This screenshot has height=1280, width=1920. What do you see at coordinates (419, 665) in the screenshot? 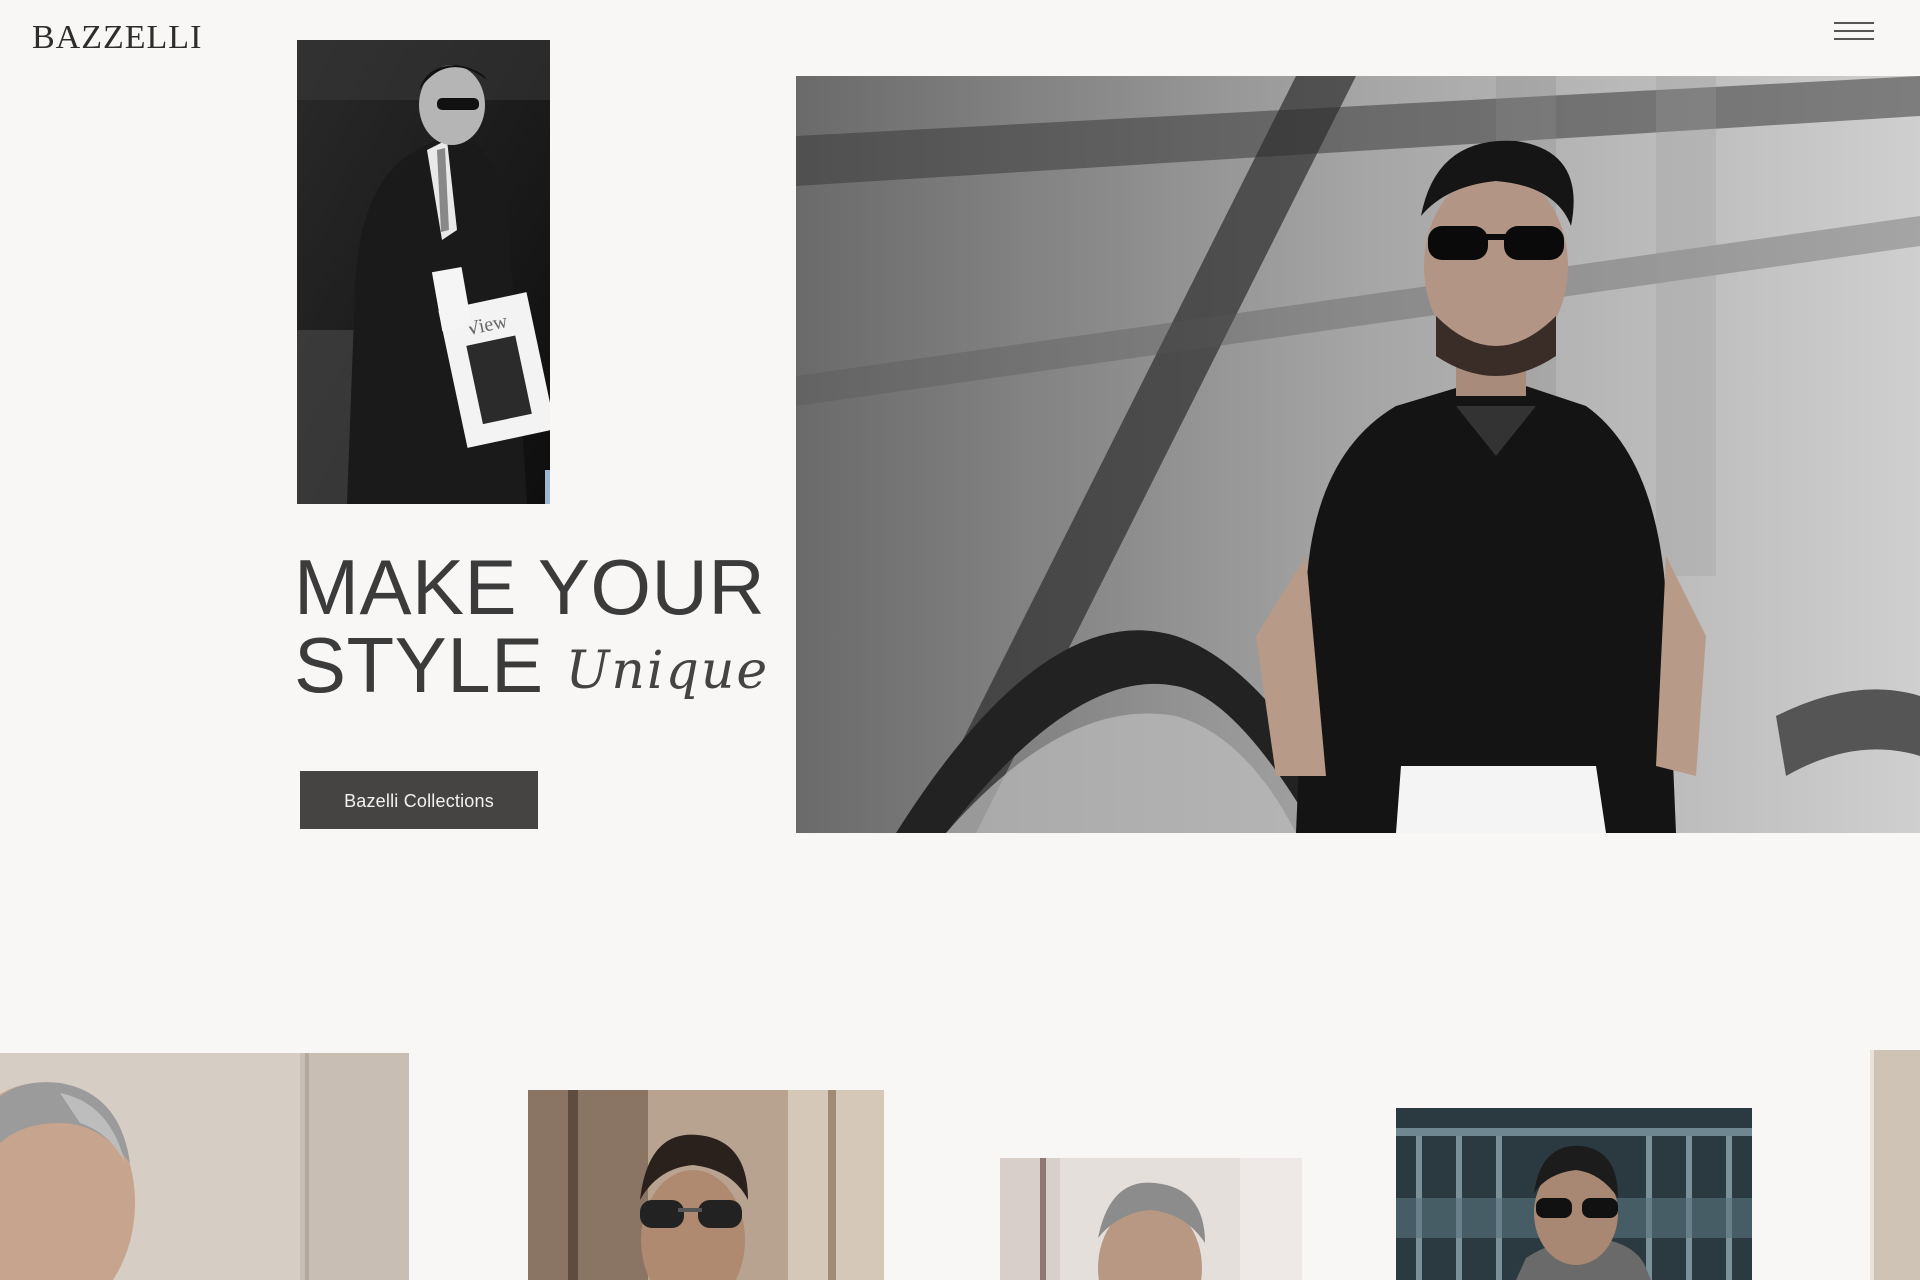
I see `headline-style-word: STYLE` at bounding box center [419, 665].